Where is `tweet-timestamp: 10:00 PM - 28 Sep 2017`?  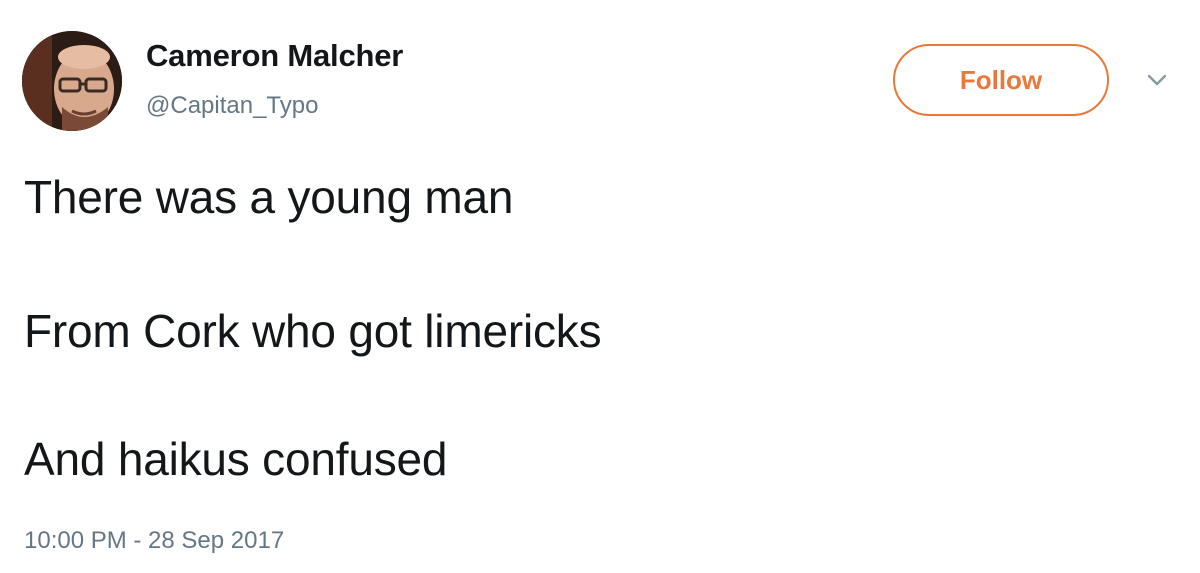 tweet-timestamp: 10:00 PM - 28 Sep 2017 is located at coordinates (154, 541).